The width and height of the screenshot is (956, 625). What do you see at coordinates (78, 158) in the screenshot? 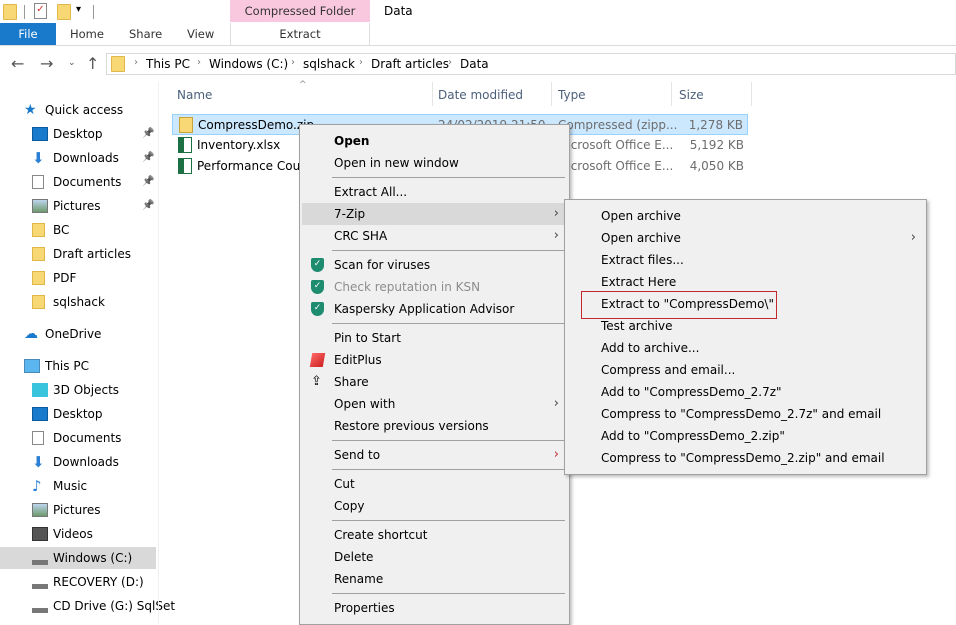
I see `sidebar-item: ⬇ Downloads 📌` at bounding box center [78, 158].